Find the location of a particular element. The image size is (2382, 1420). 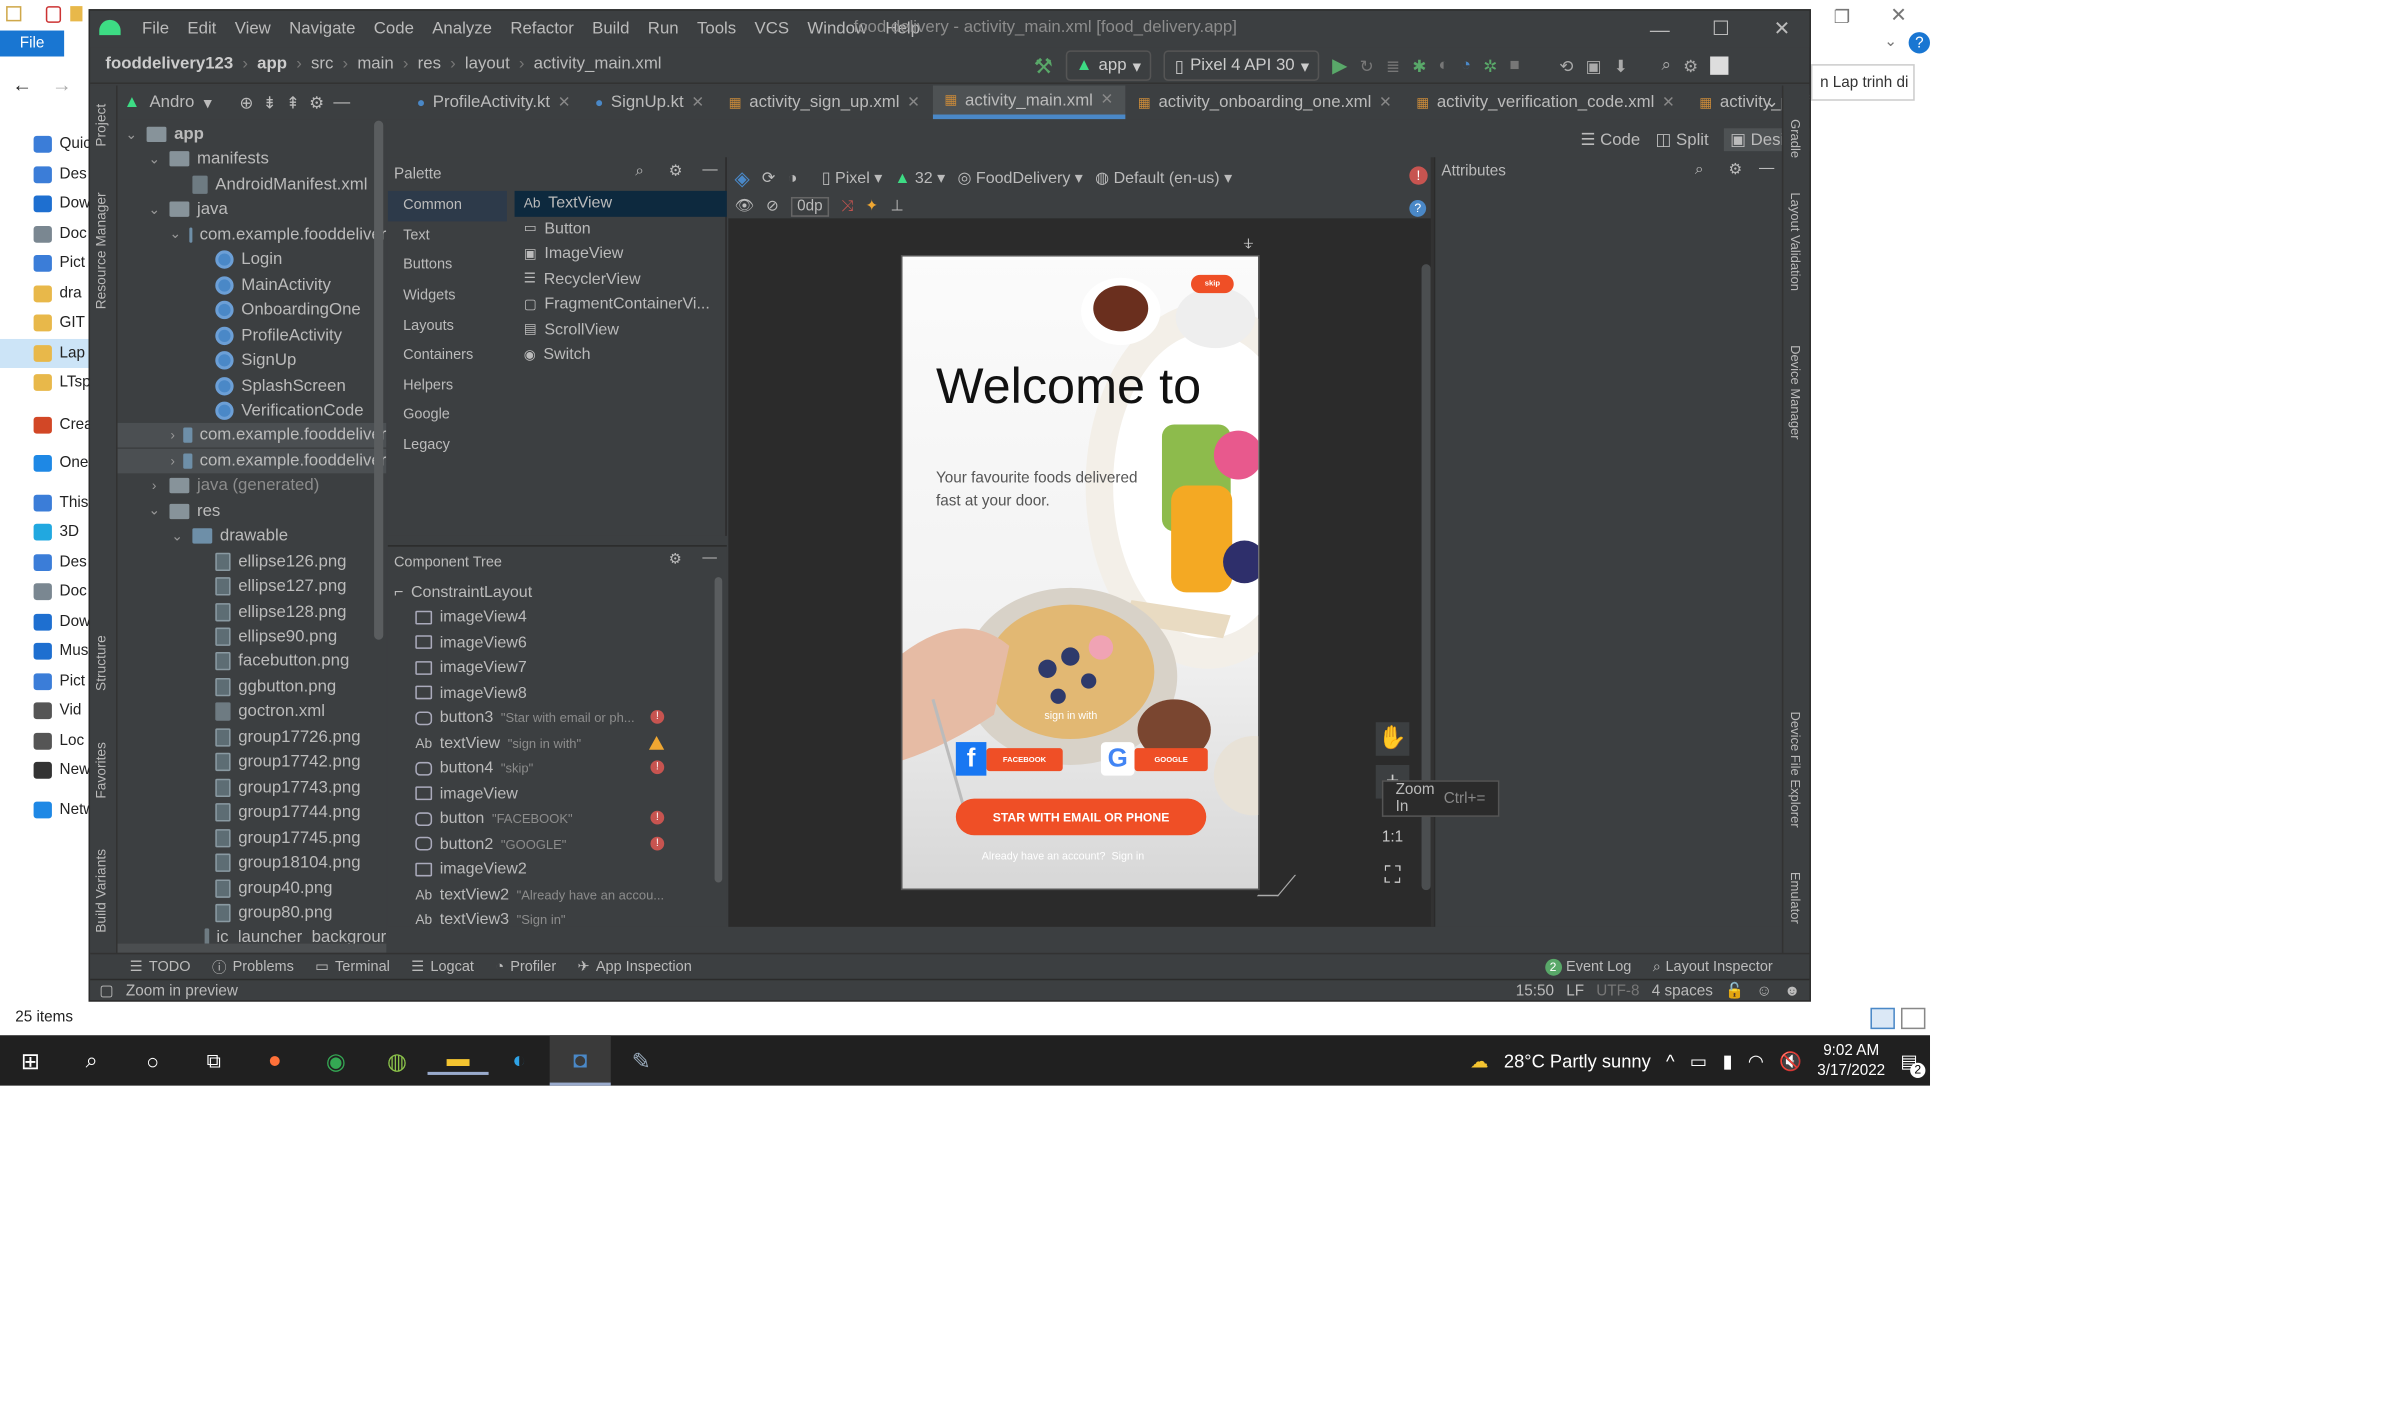

palette-category: Legacy is located at coordinates (447, 445).